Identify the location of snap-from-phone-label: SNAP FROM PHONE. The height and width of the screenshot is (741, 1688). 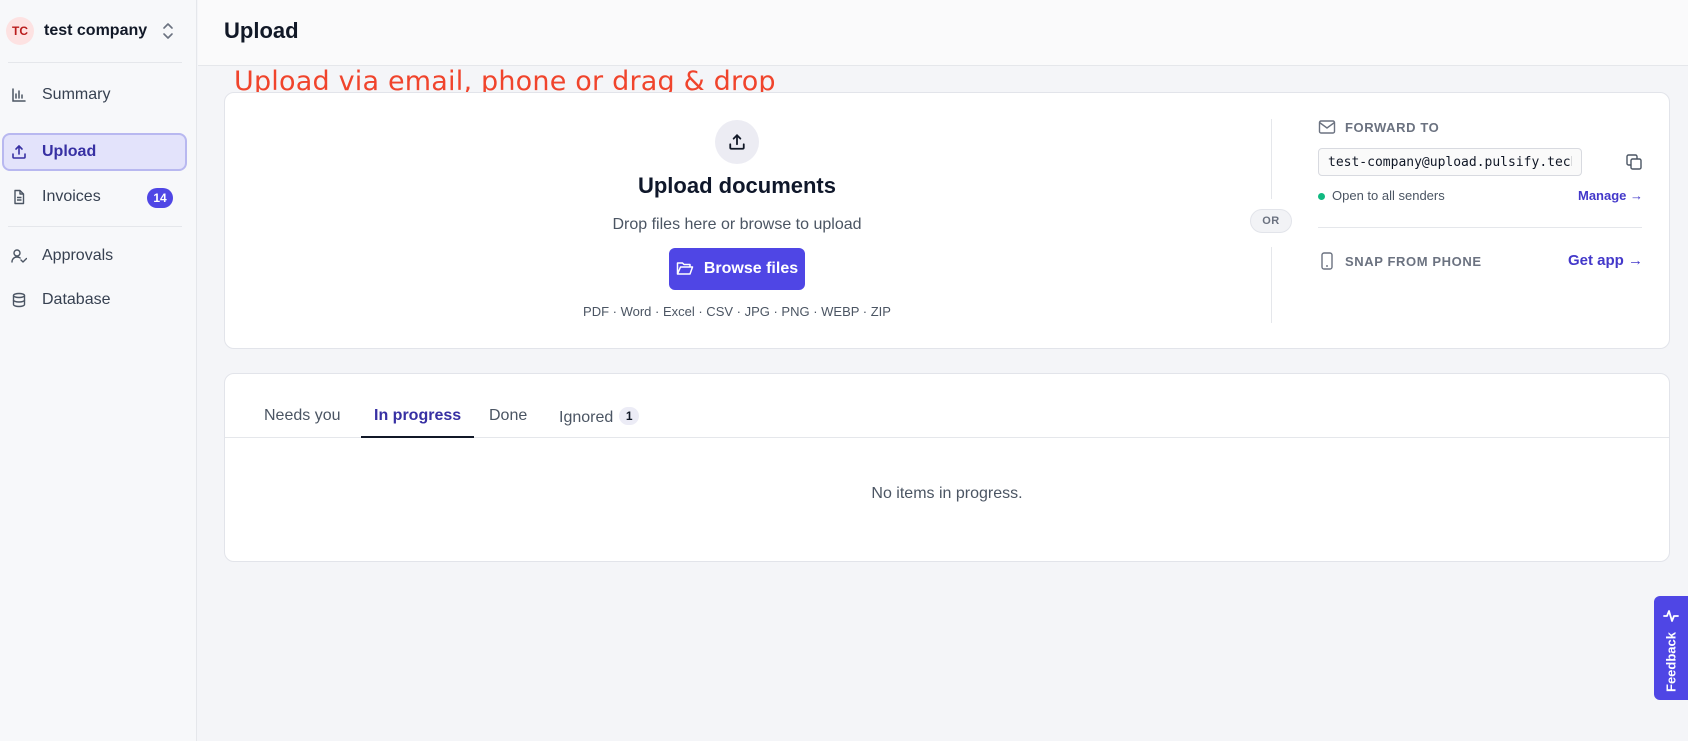
(1413, 261).